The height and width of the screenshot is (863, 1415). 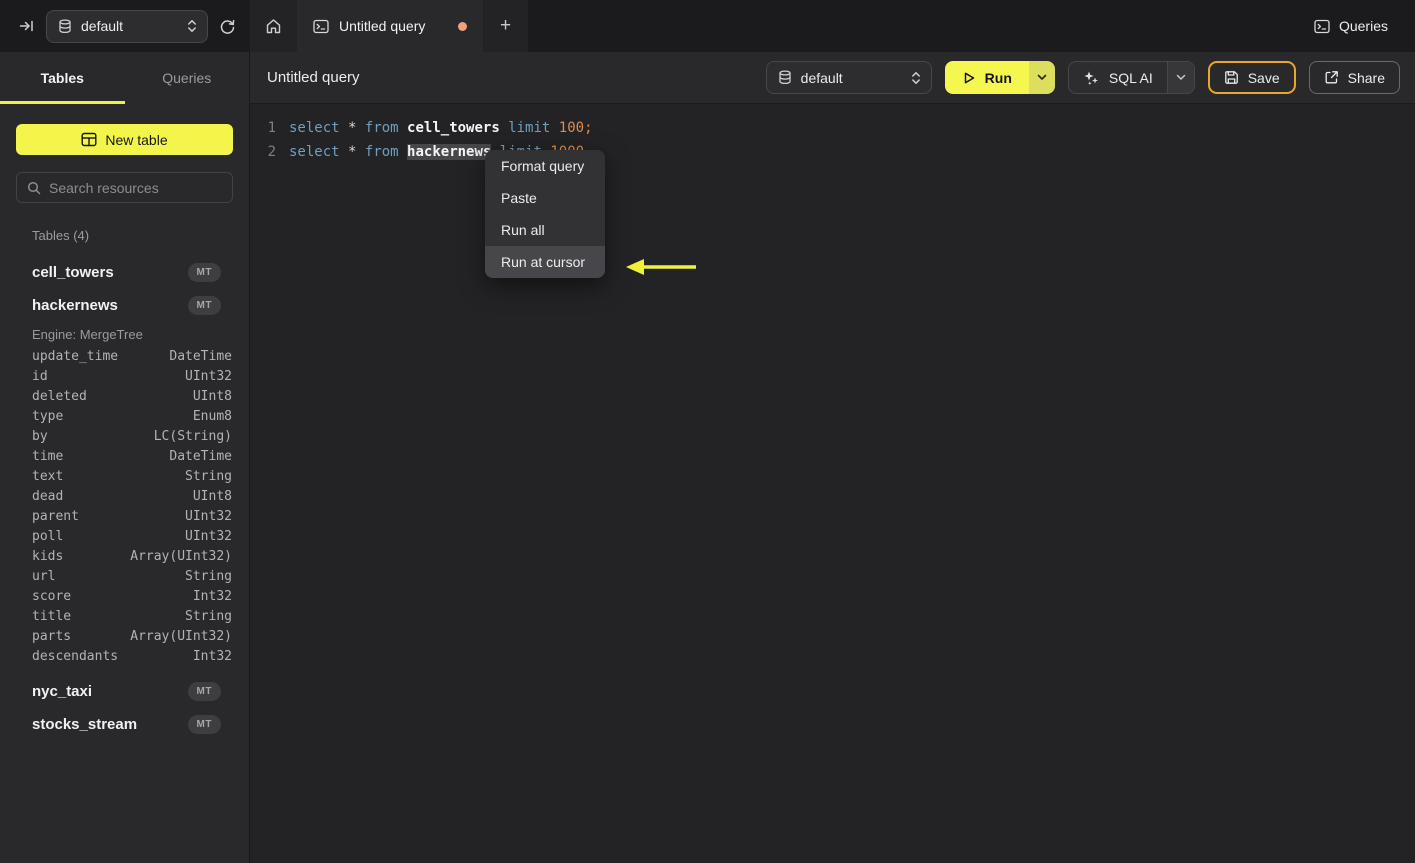 What do you see at coordinates (390, 26) in the screenshot?
I see `tab-untitled-query: Untitled query` at bounding box center [390, 26].